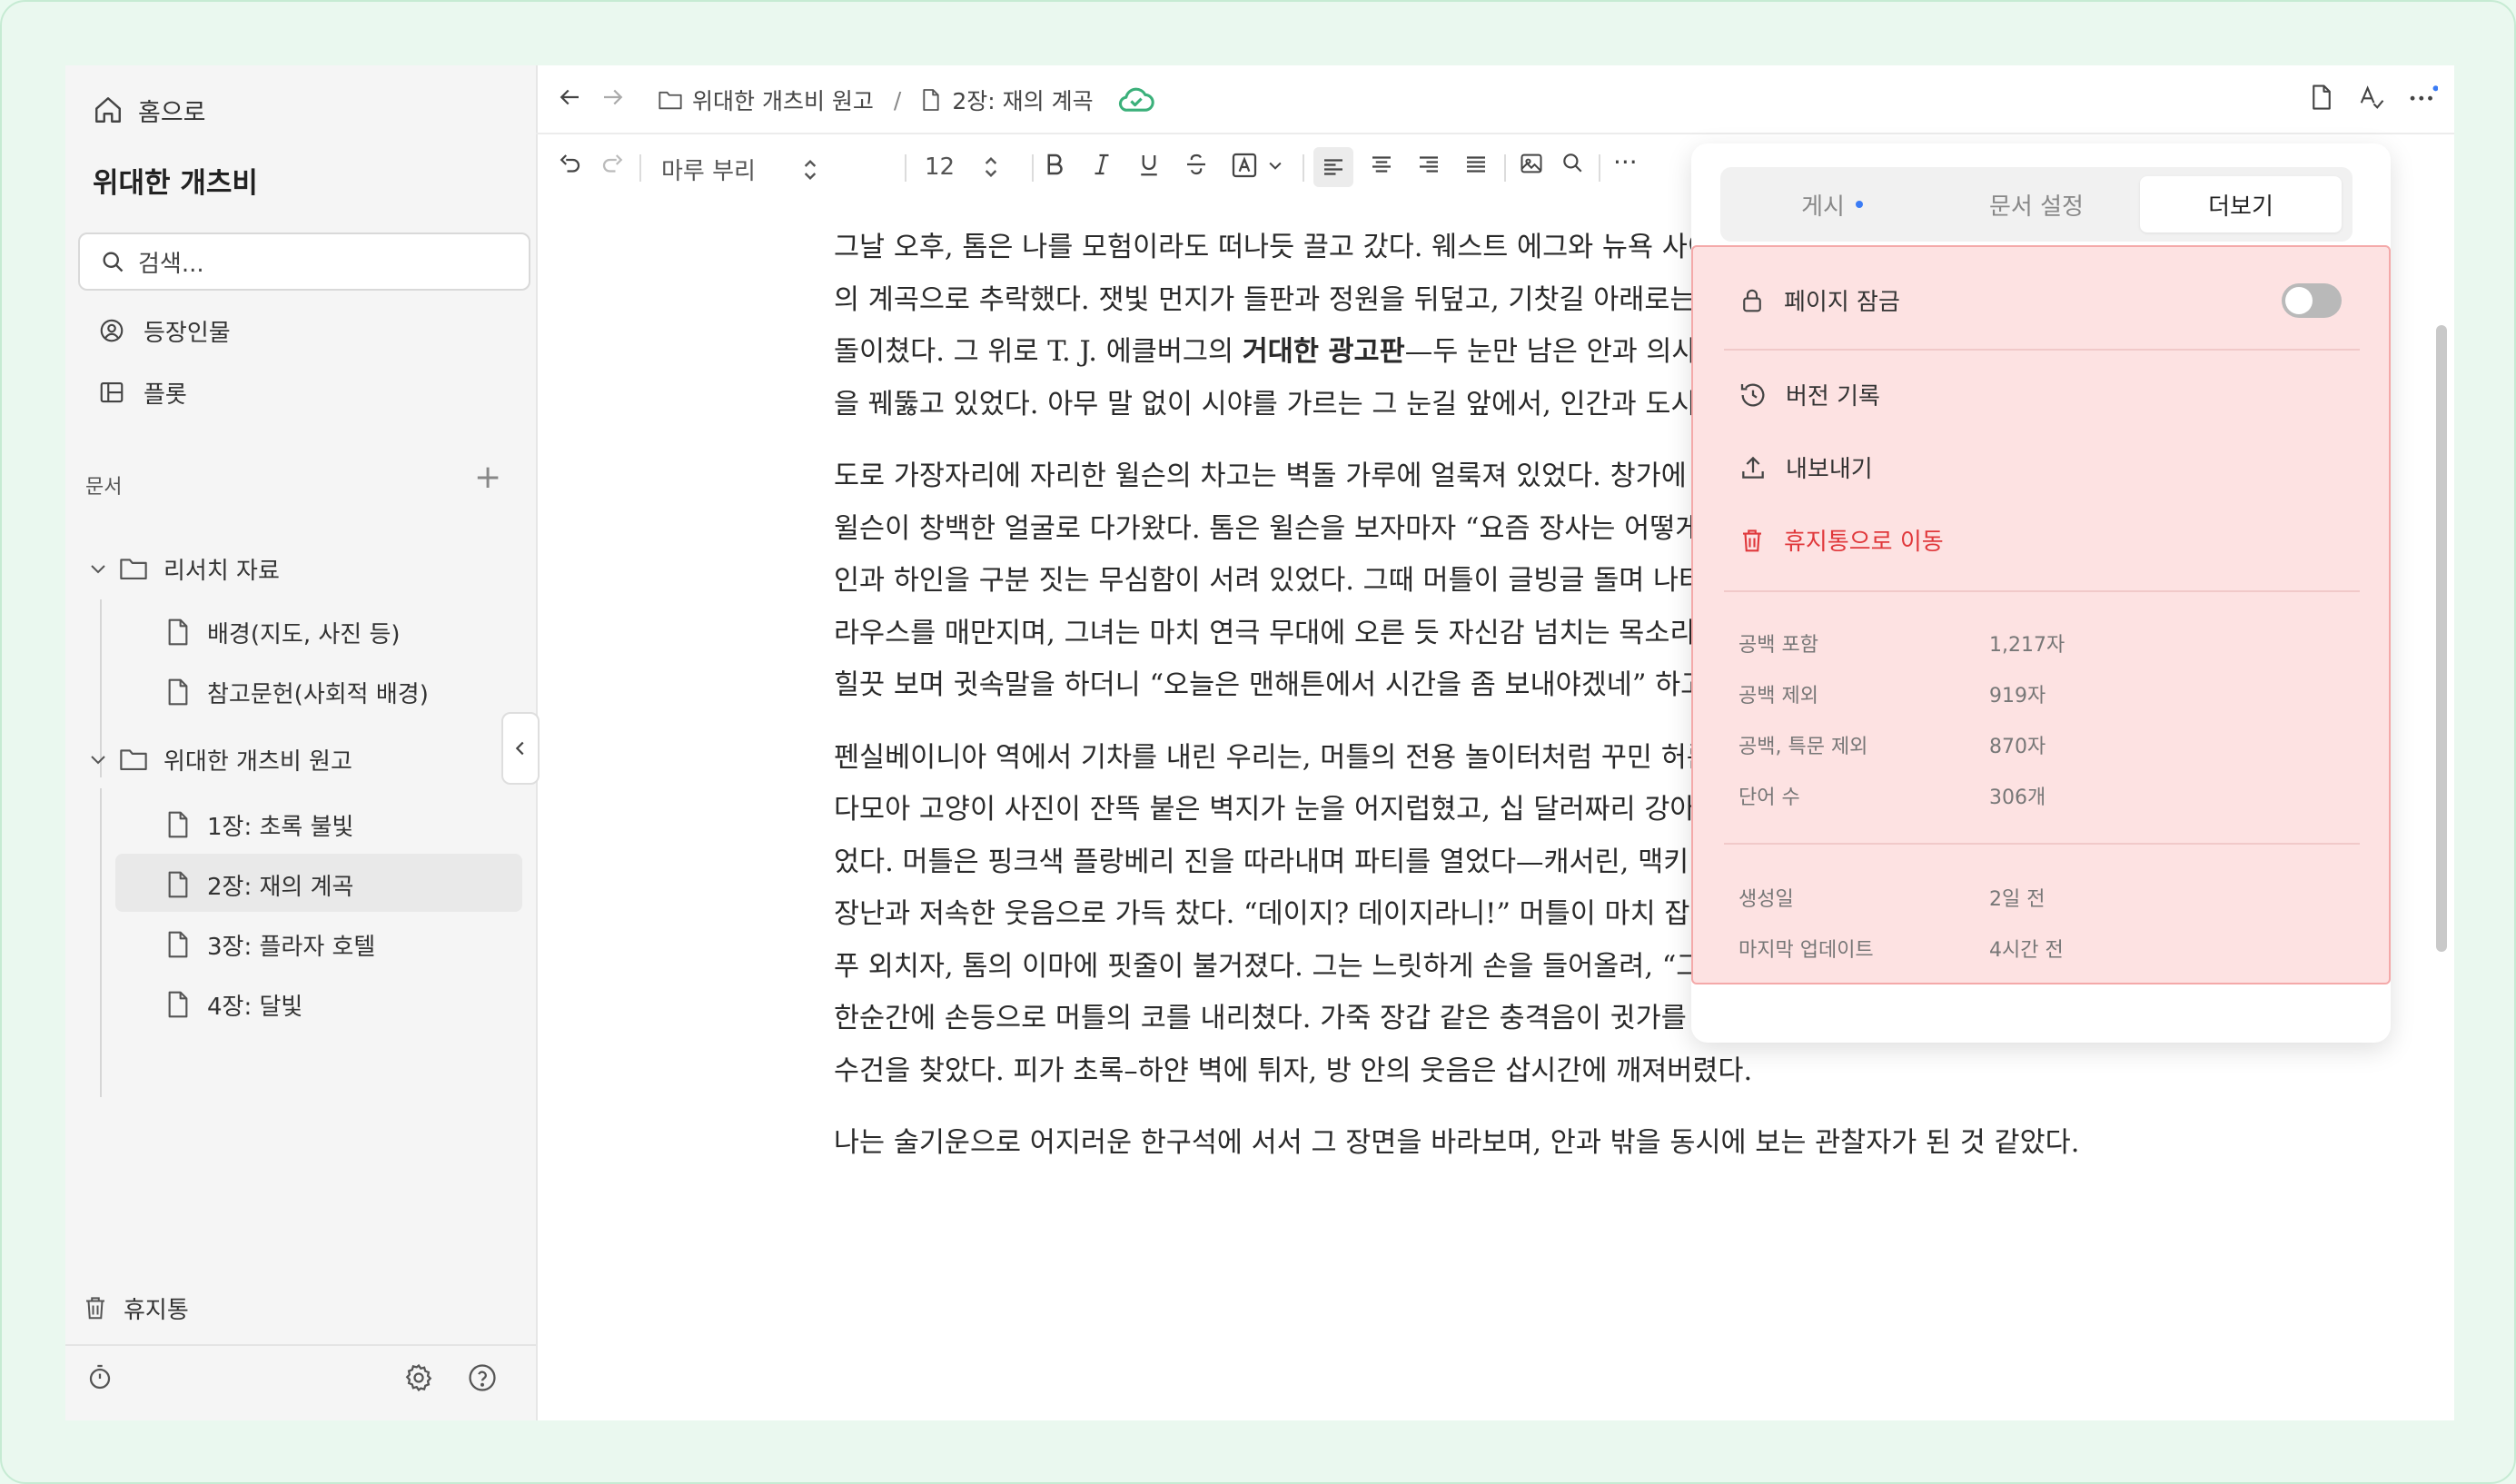 Image resolution: width=2516 pixels, height=1484 pixels. I want to click on chevron-updown-icon, so click(810, 169).